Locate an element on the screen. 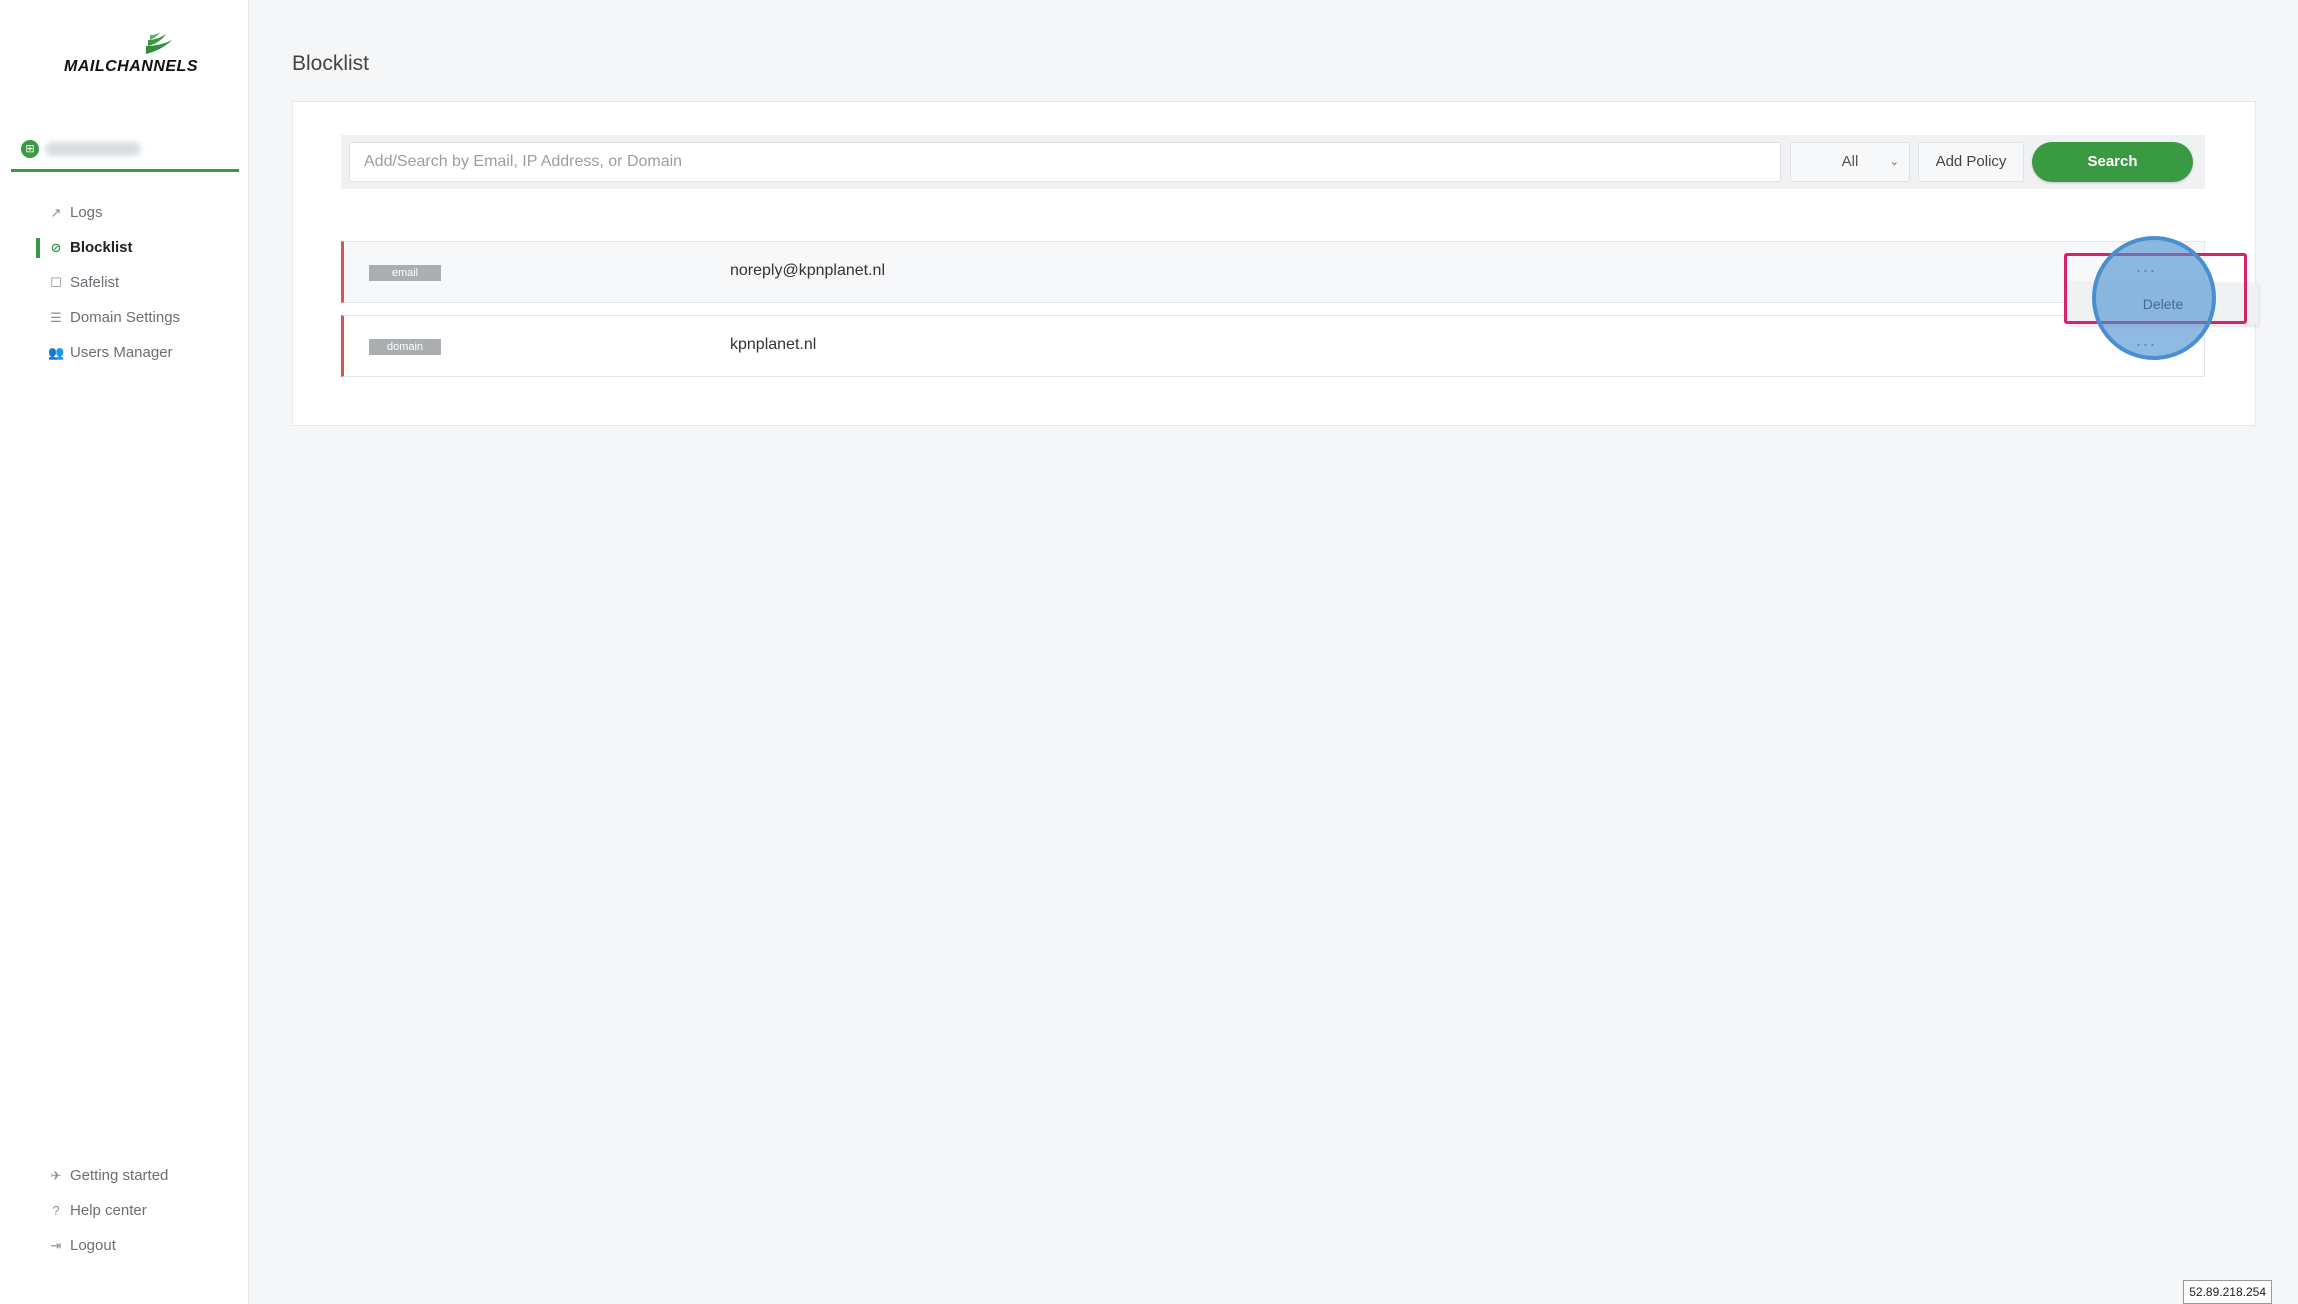 The width and height of the screenshot is (2298, 1304). domain-settings-icon: ☰ is located at coordinates (56, 317).